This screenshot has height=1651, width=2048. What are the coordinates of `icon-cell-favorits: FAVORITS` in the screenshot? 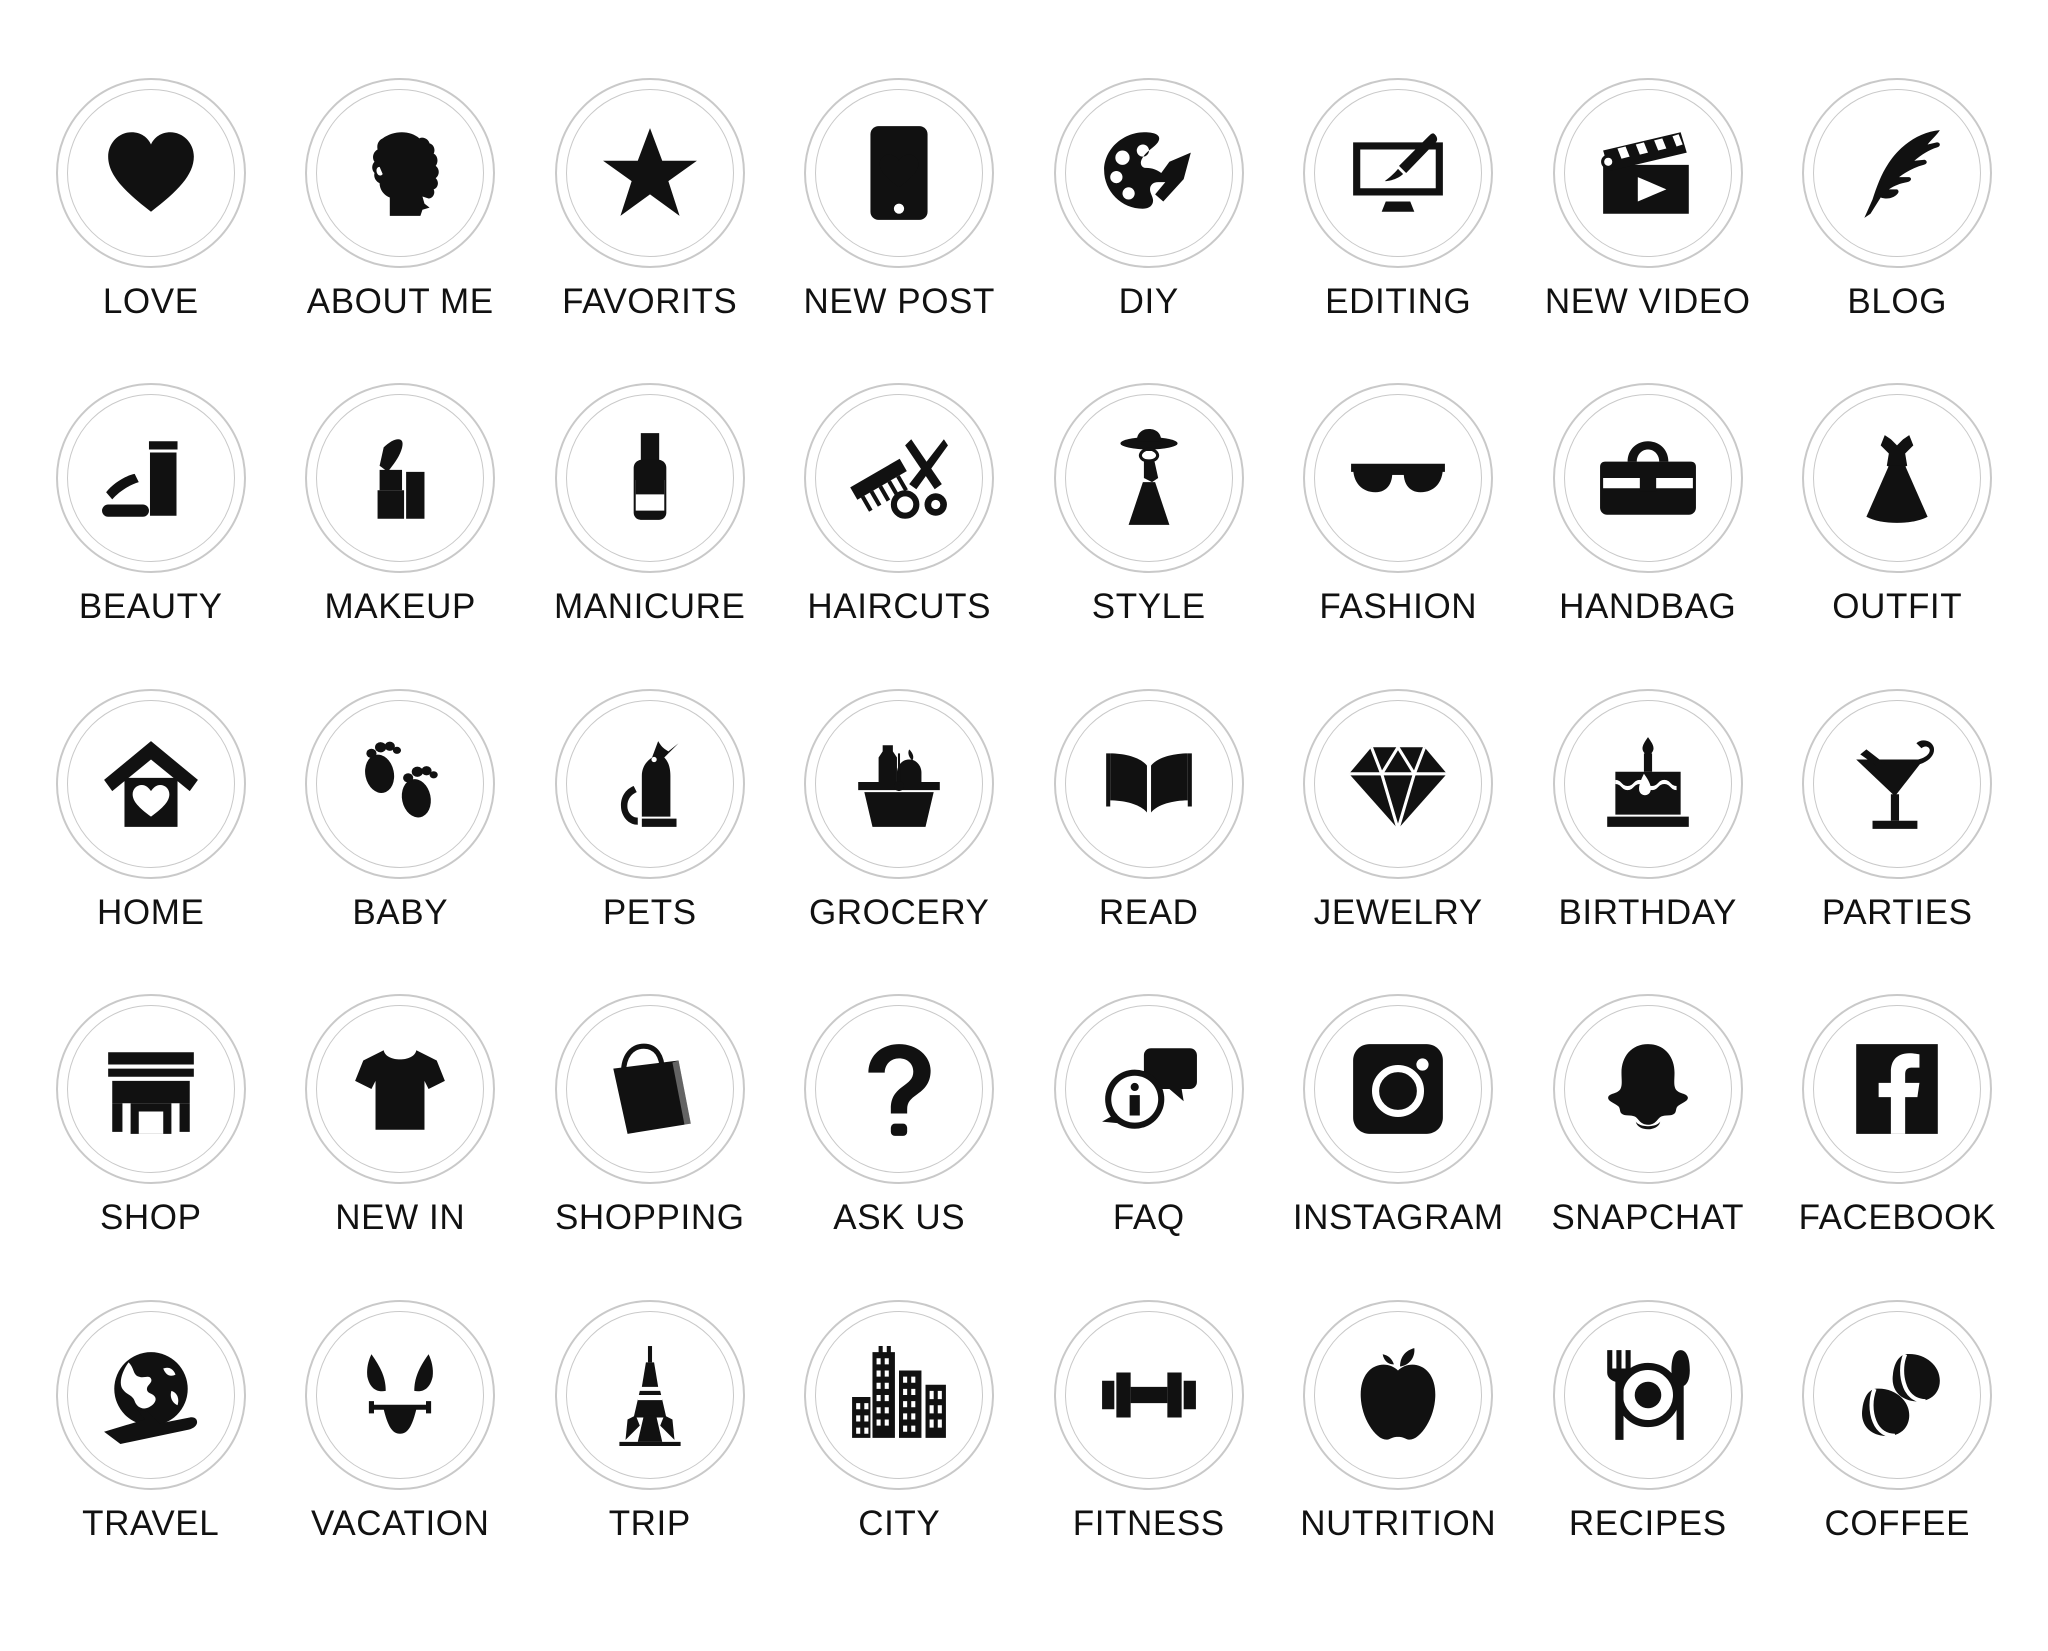 It's located at (650, 230).